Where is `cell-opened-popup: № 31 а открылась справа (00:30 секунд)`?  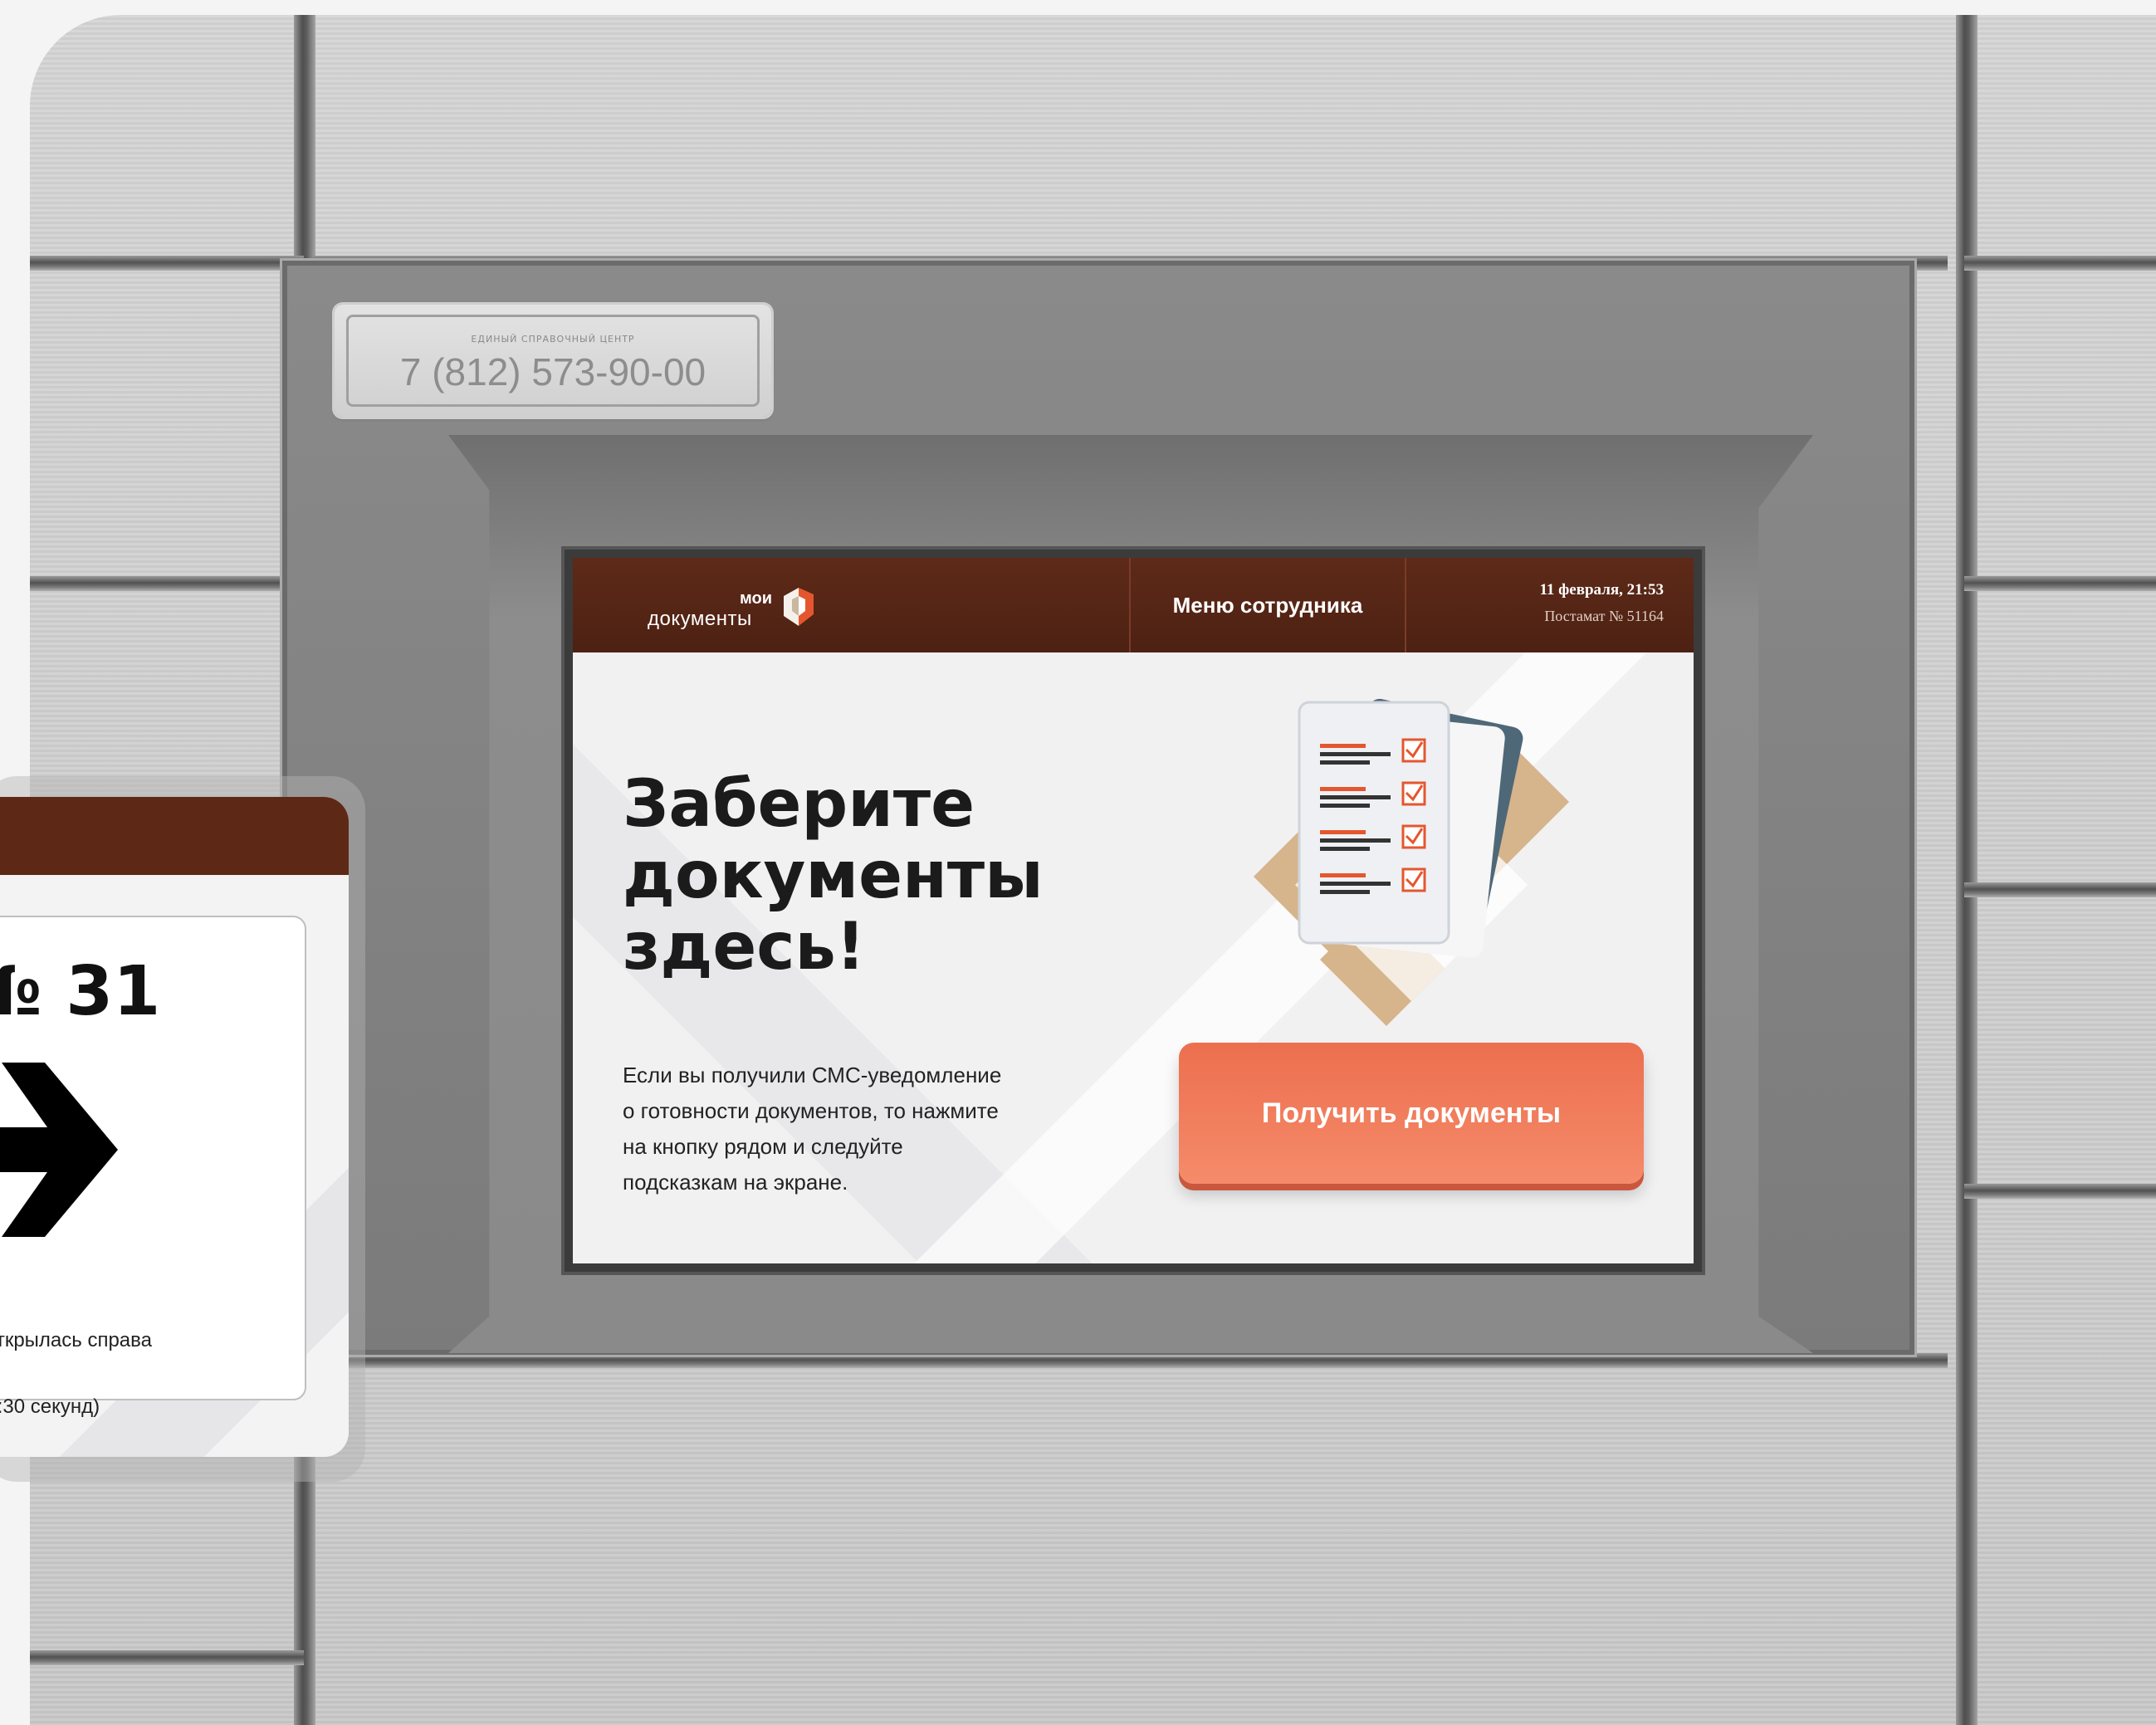
cell-opened-popup: № 31 а открылась справа (00:30 секунд) is located at coordinates (174, 1127).